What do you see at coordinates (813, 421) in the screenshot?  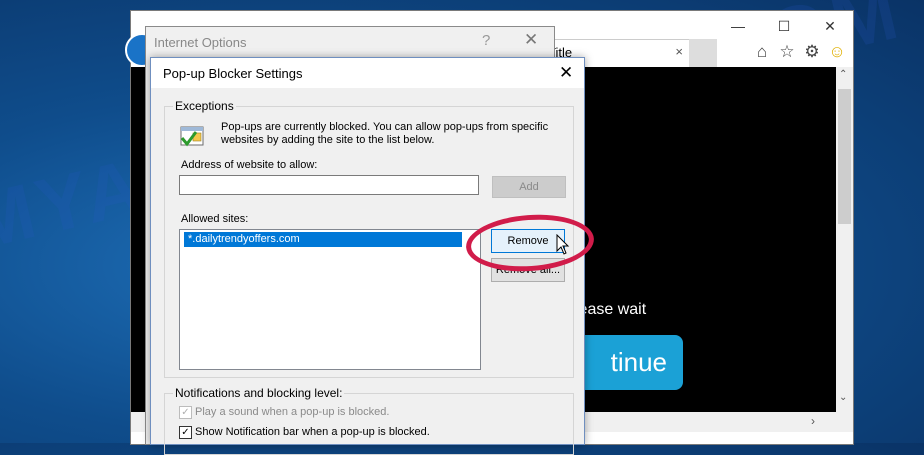 I see `scroll-right-icon: ›` at bounding box center [813, 421].